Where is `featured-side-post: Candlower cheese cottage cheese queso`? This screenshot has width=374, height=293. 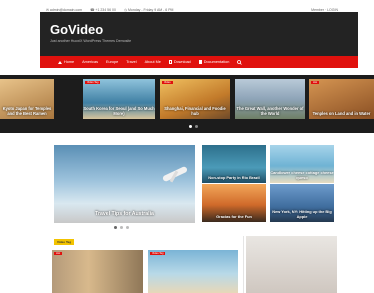 featured-side-post: Candlower cheese cottage cheese queso is located at coordinates (302, 164).